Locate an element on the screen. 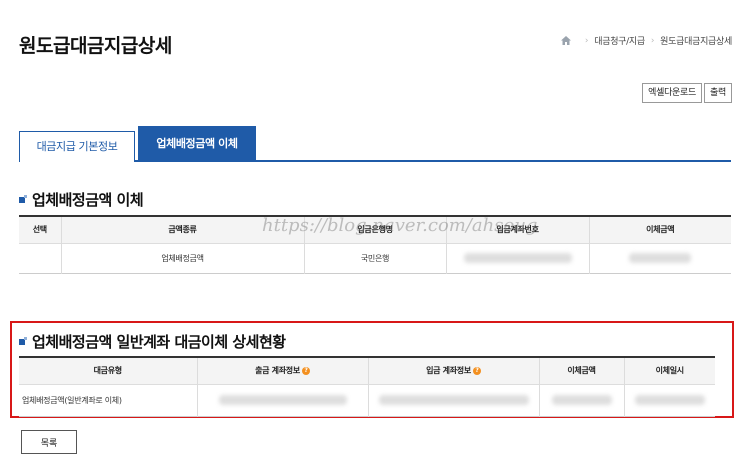 The height and width of the screenshot is (460, 750). tab-basic-info: 대금지급 기본정보 is located at coordinates (77, 146).